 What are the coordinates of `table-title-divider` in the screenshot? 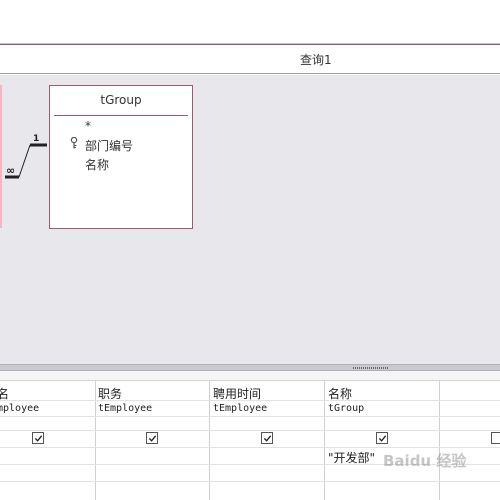 It's located at (121, 115).